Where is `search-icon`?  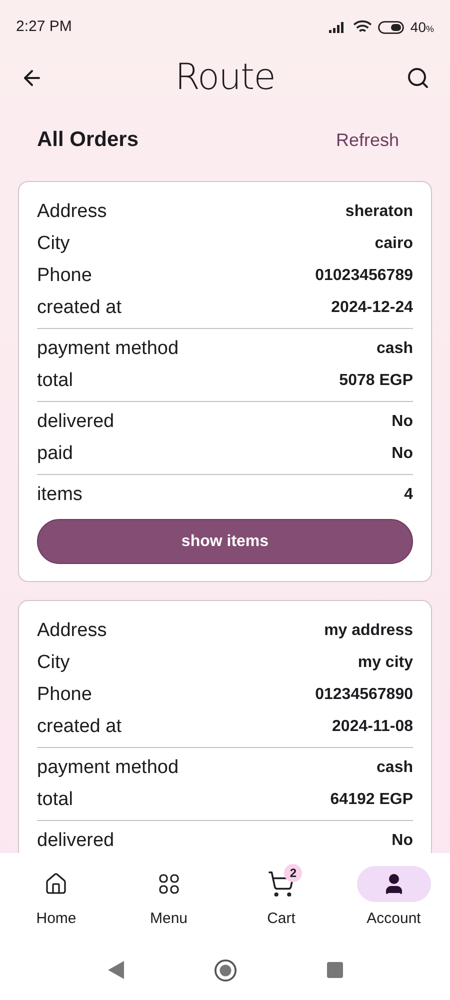 search-icon is located at coordinates (418, 78).